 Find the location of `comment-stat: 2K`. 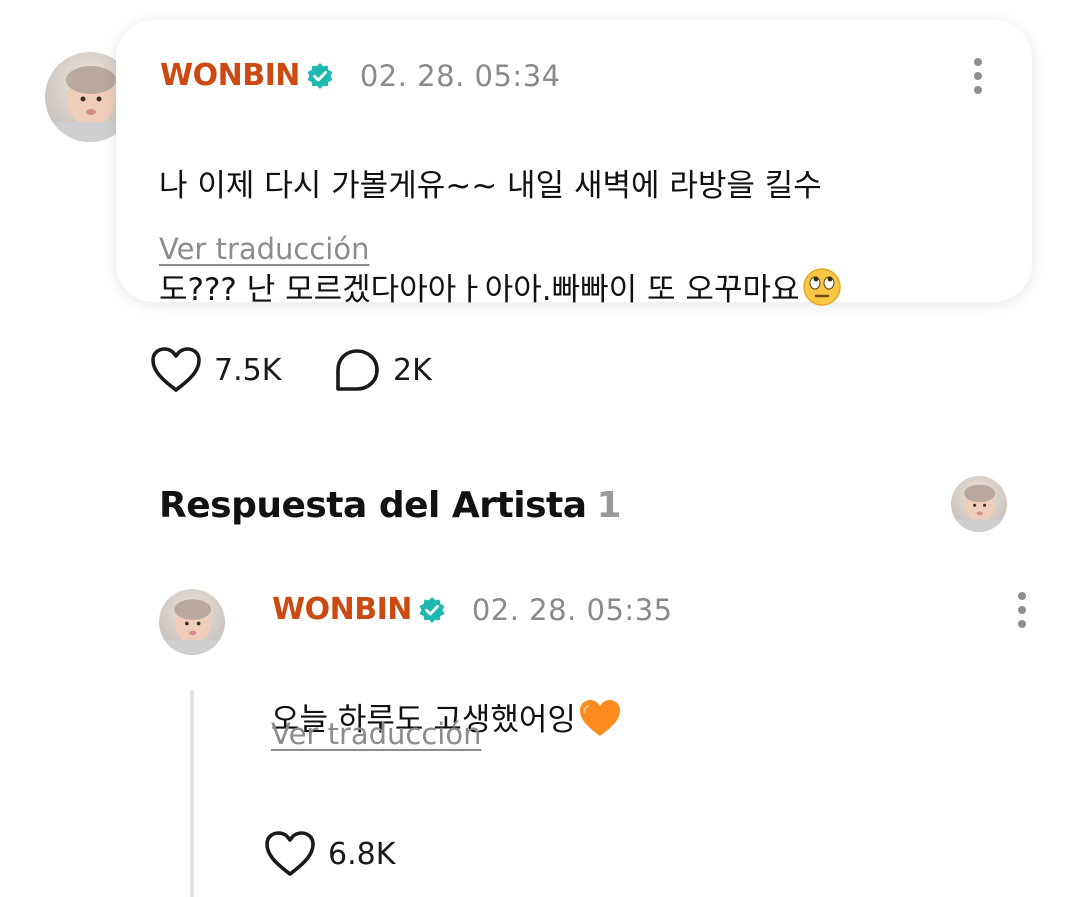

comment-stat: 2K is located at coordinates (382, 370).